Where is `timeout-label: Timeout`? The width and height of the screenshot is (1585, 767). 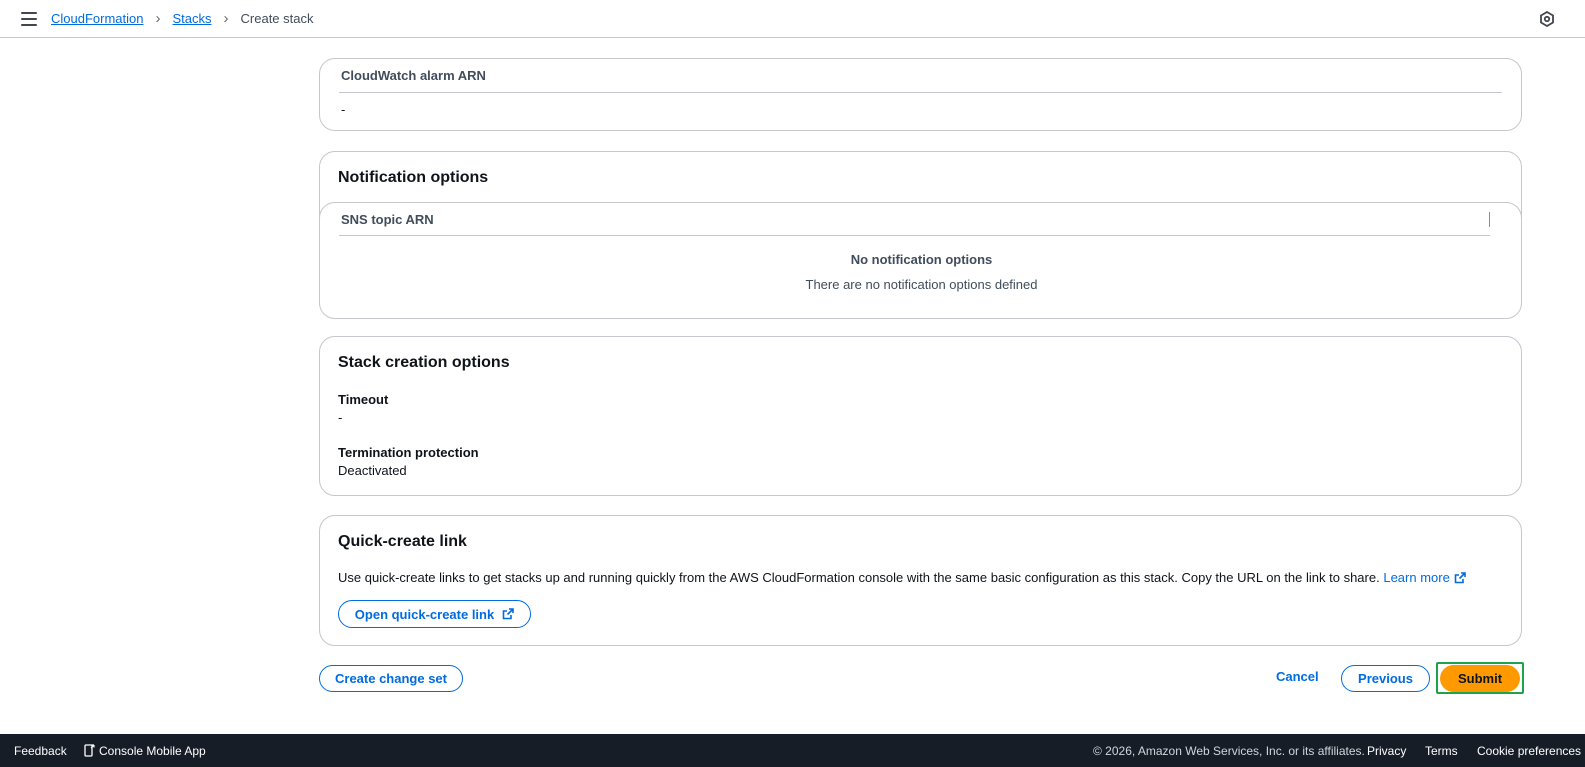
timeout-label: Timeout is located at coordinates (363, 399).